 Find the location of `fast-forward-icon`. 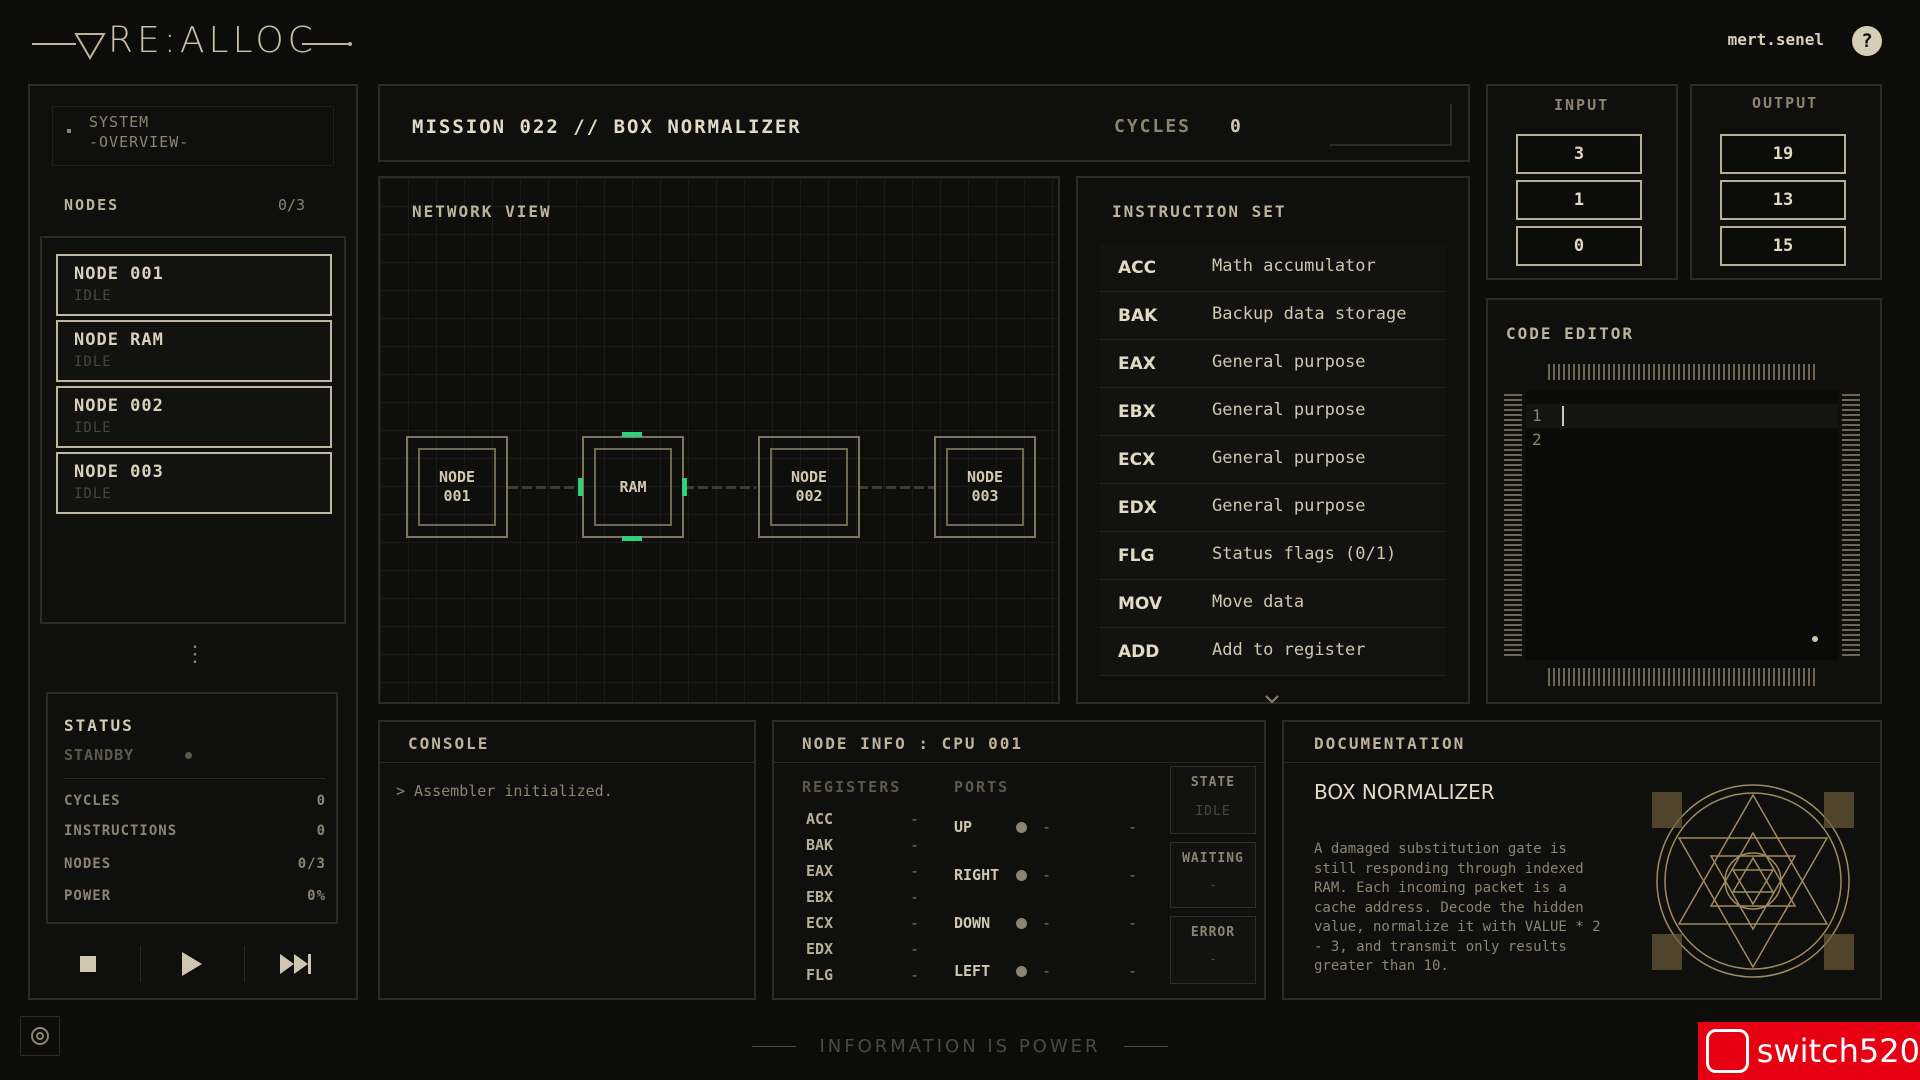

fast-forward-icon is located at coordinates (295, 964).